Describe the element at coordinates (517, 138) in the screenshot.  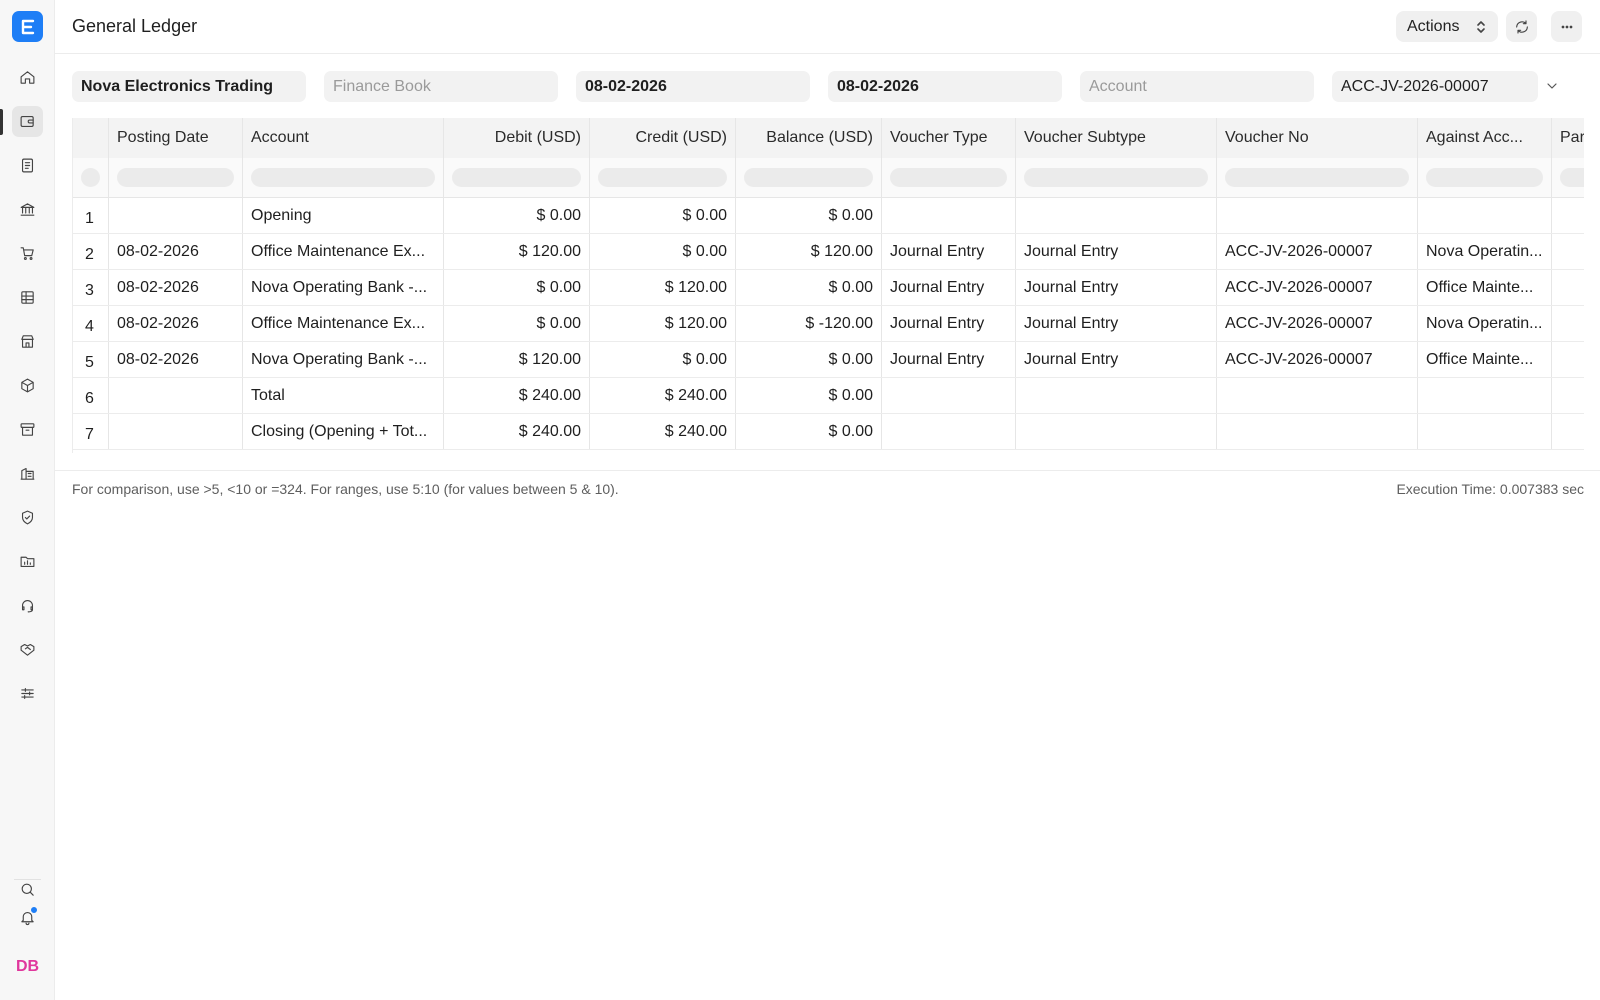
I see `column-header-debit: Debit (USD)` at that location.